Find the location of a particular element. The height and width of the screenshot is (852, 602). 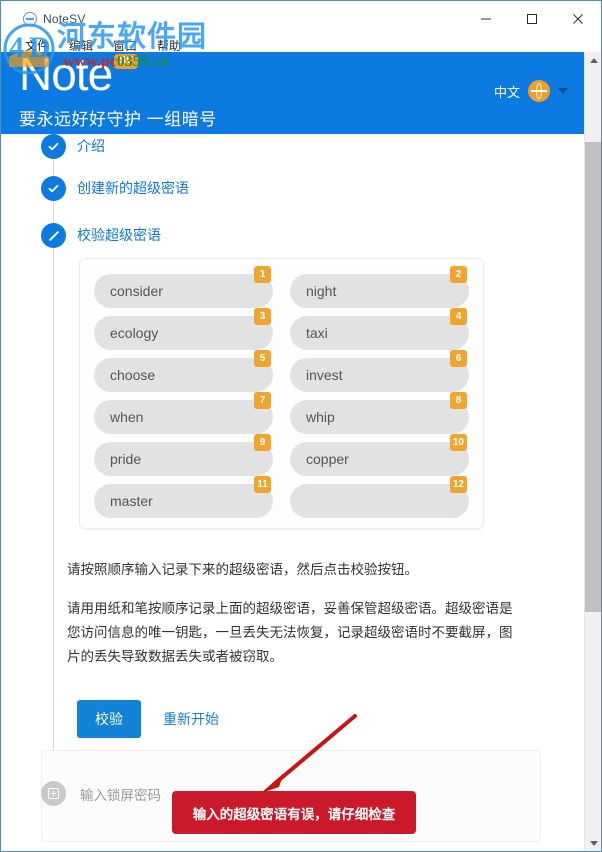

plus-square-icon is located at coordinates (53, 793).